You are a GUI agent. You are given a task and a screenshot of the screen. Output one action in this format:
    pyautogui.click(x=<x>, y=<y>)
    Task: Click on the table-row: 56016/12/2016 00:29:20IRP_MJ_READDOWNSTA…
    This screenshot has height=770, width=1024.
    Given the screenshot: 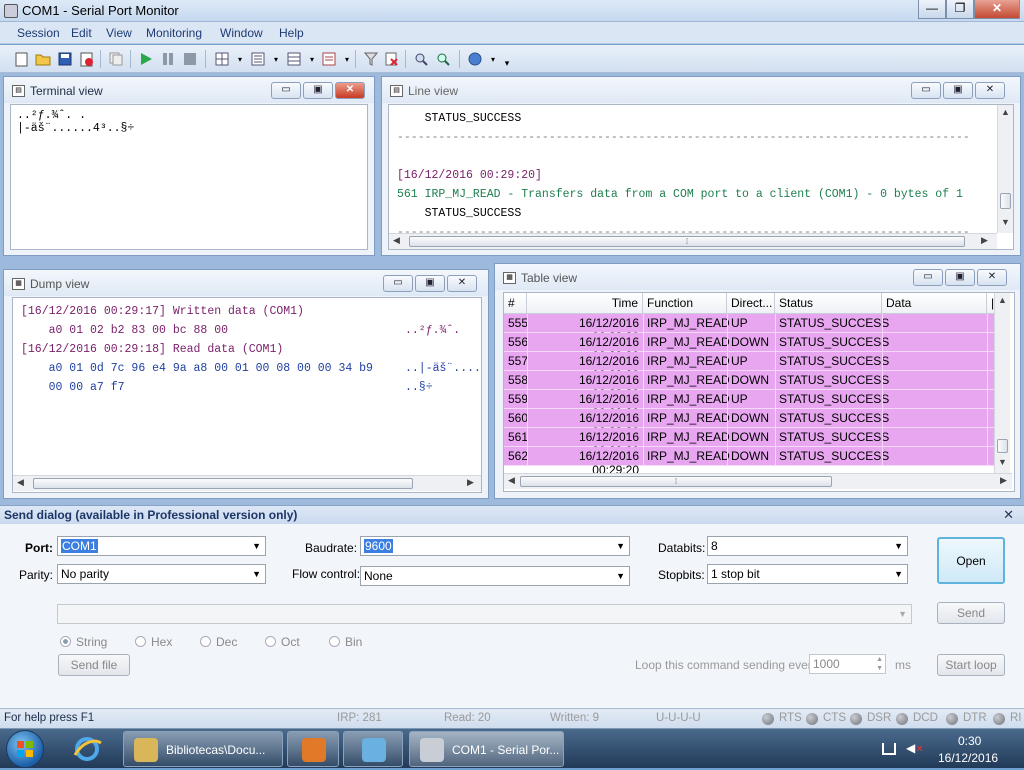 What is the action you would take?
    pyautogui.click(x=749, y=424)
    